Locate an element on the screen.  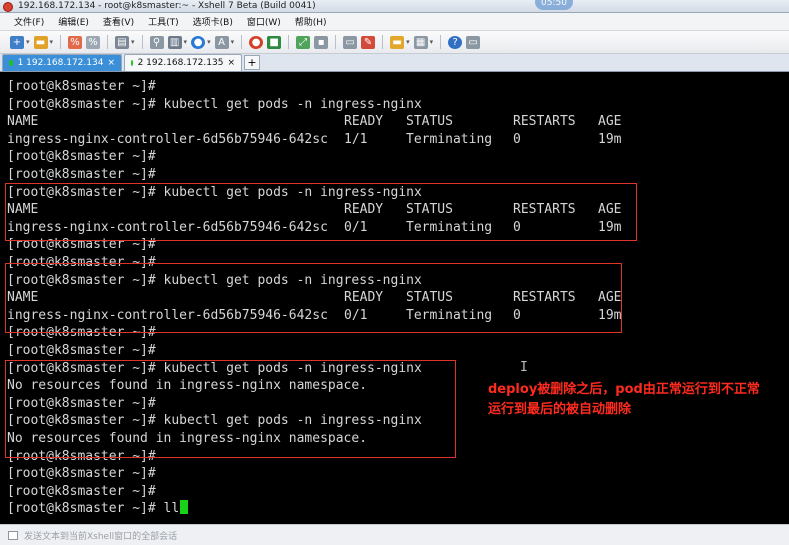
globe-icon: ● is located at coordinates (198, 42).